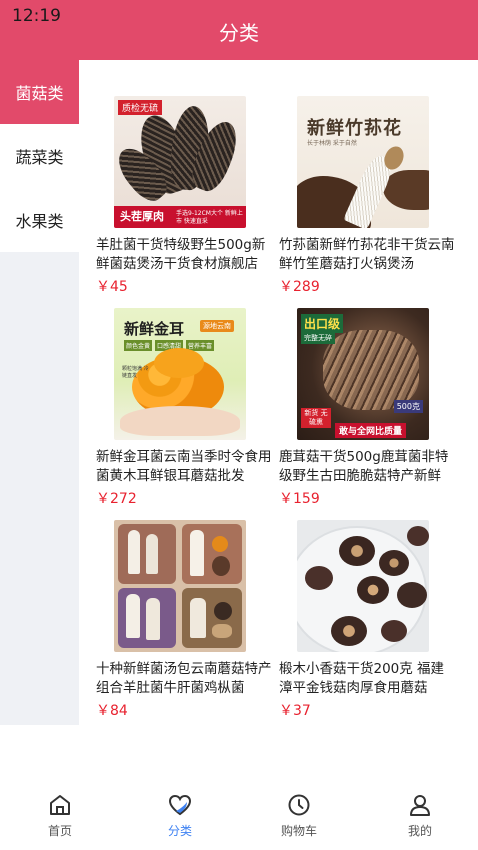 This screenshot has height=850, width=478. I want to click on user-icon, so click(420, 805).